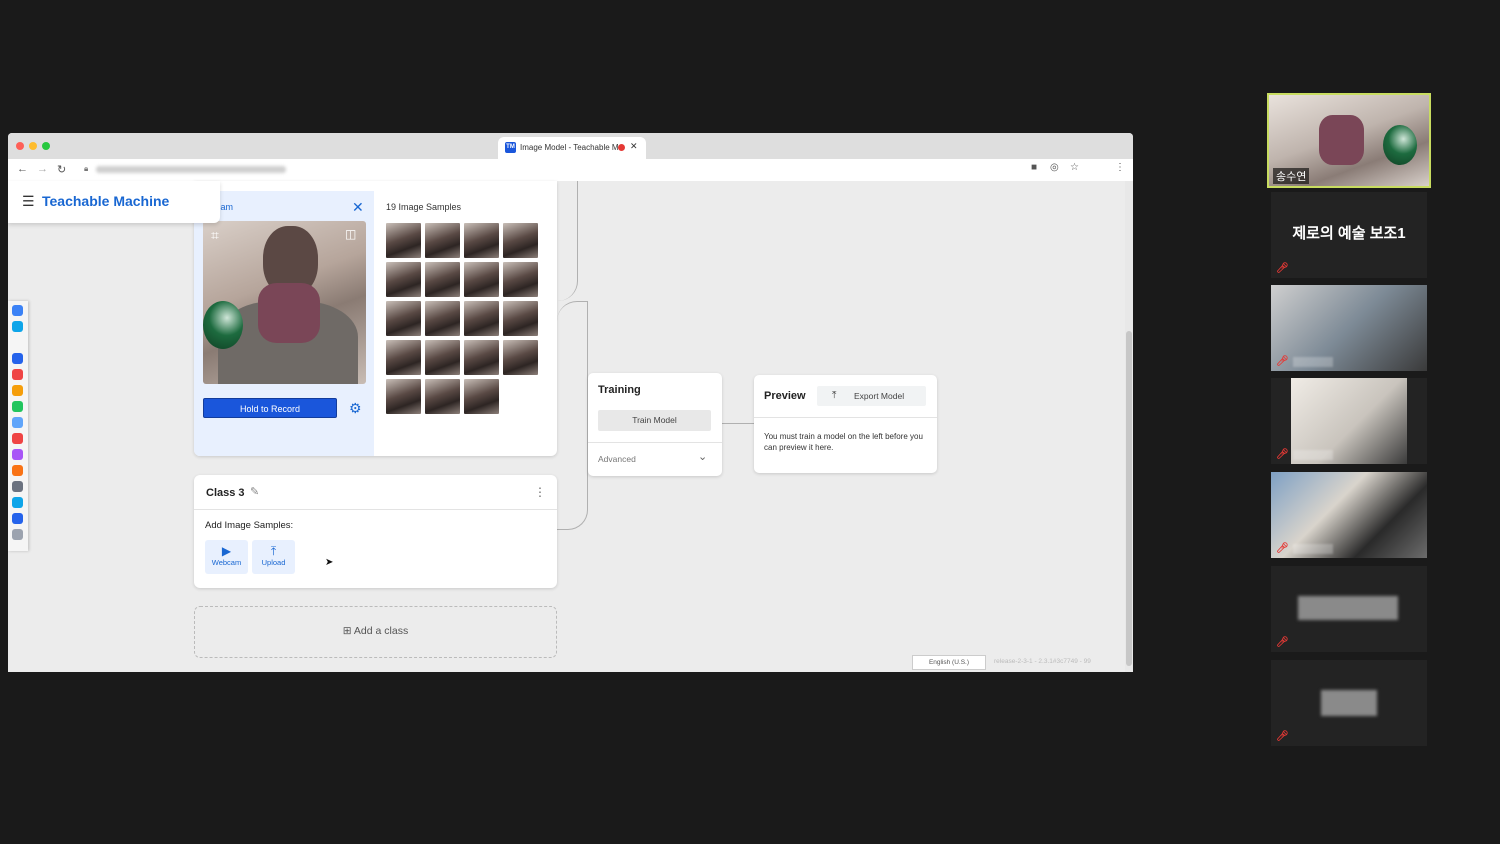 Image resolution: width=1500 pixels, height=844 pixels. What do you see at coordinates (254, 491) in the screenshot?
I see `edit-pencil-icon: ✎` at bounding box center [254, 491].